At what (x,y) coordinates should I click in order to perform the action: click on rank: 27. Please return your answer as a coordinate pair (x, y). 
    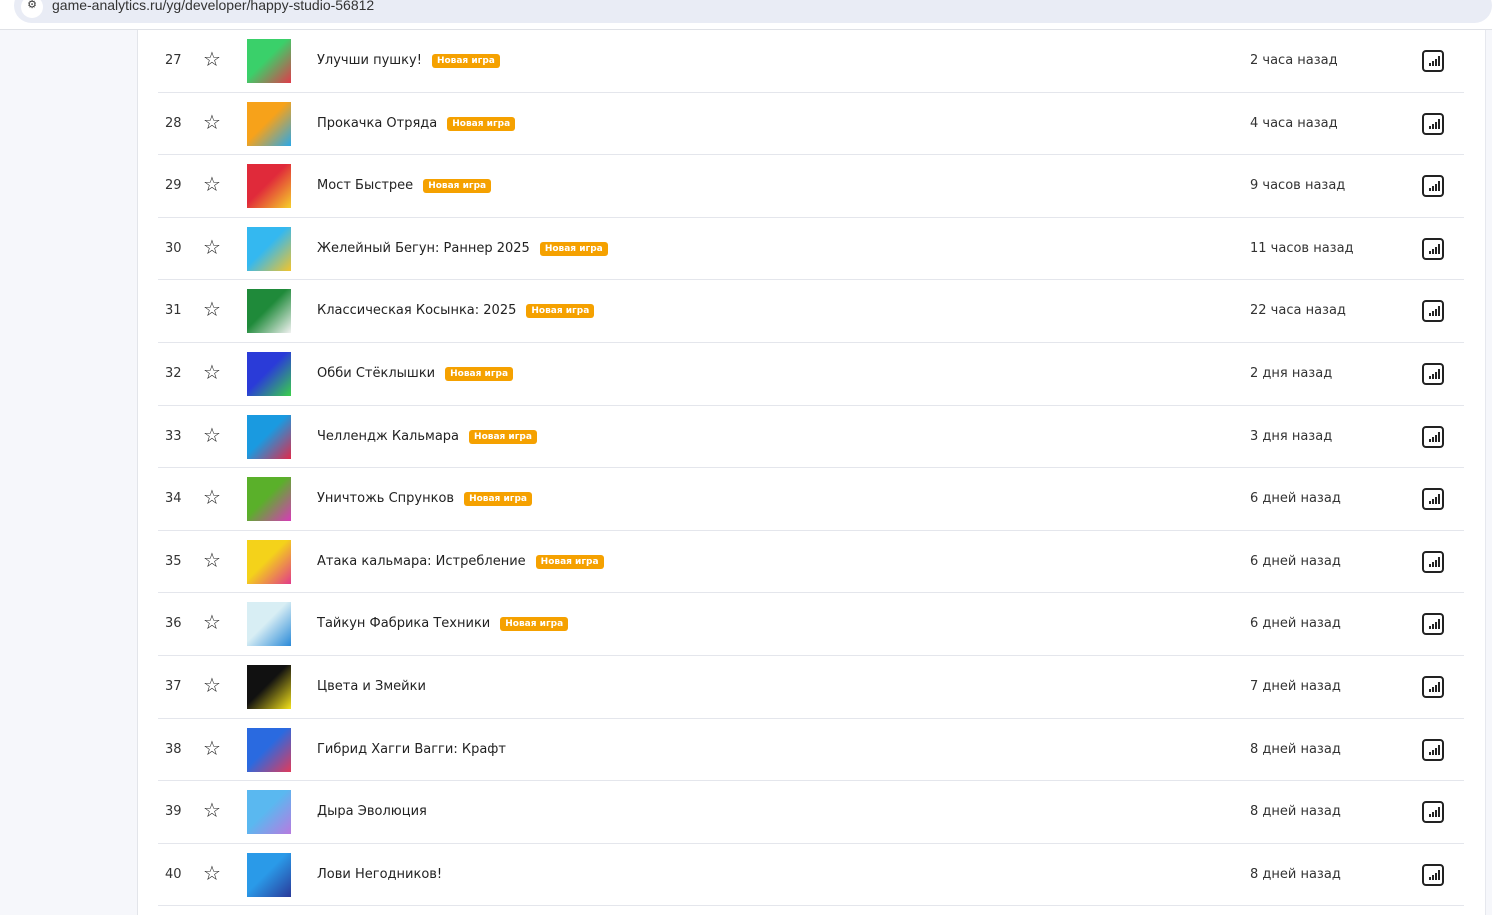
    Looking at the image, I should click on (173, 60).